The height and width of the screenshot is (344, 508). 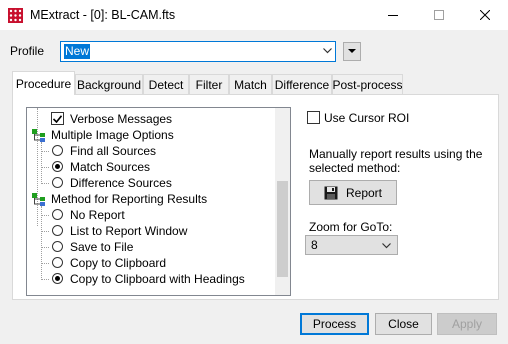 I want to click on tree-item-label: Find all Sources, so click(x=113, y=151).